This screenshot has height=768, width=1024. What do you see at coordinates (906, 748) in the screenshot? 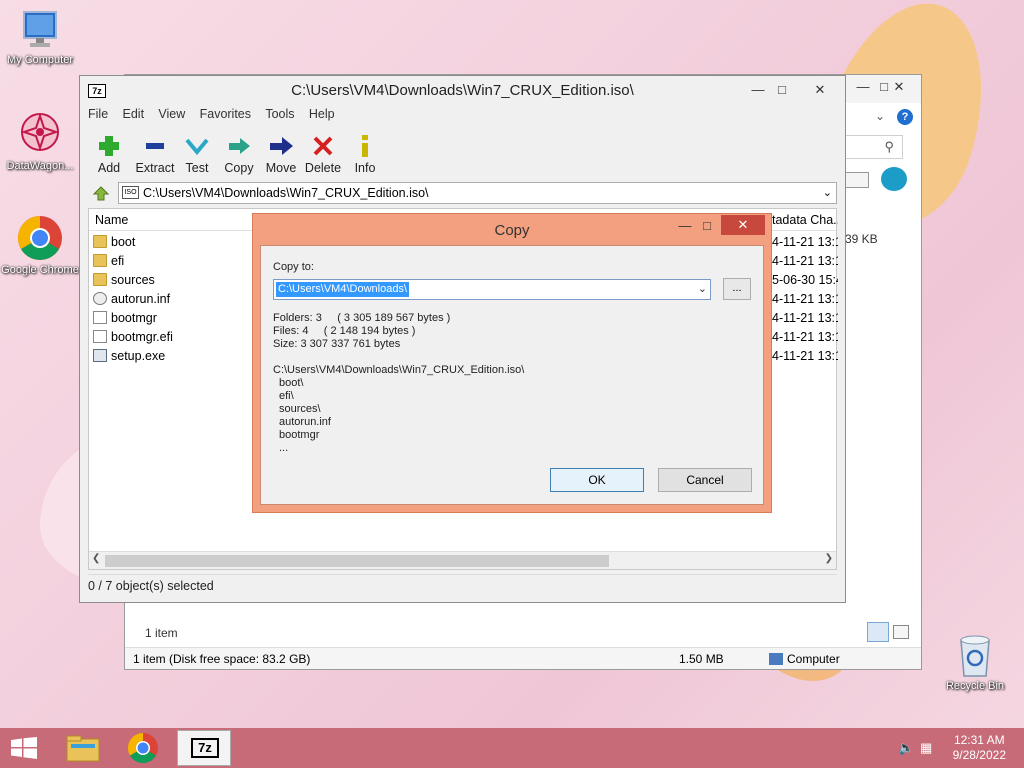
I see `volume-muted-icon: 🔈` at bounding box center [906, 748].